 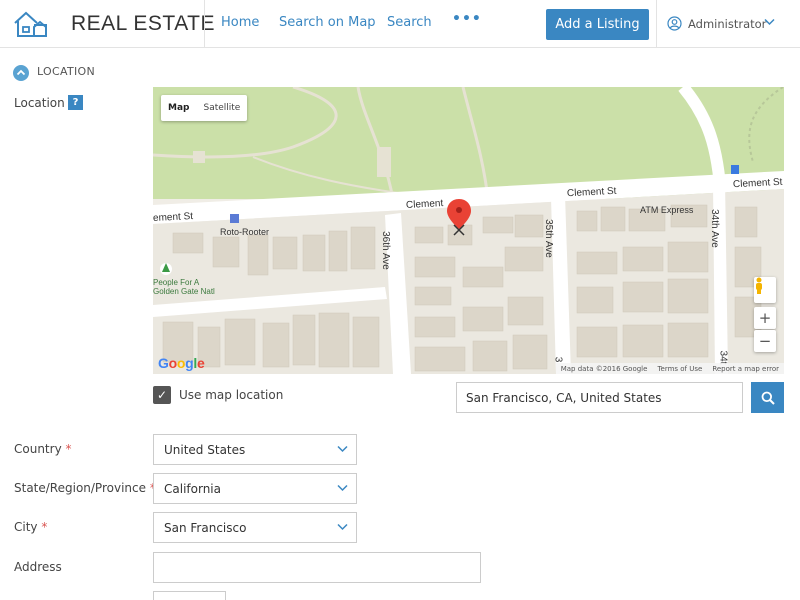 I want to click on user-name: Administrator, so click(x=727, y=23).